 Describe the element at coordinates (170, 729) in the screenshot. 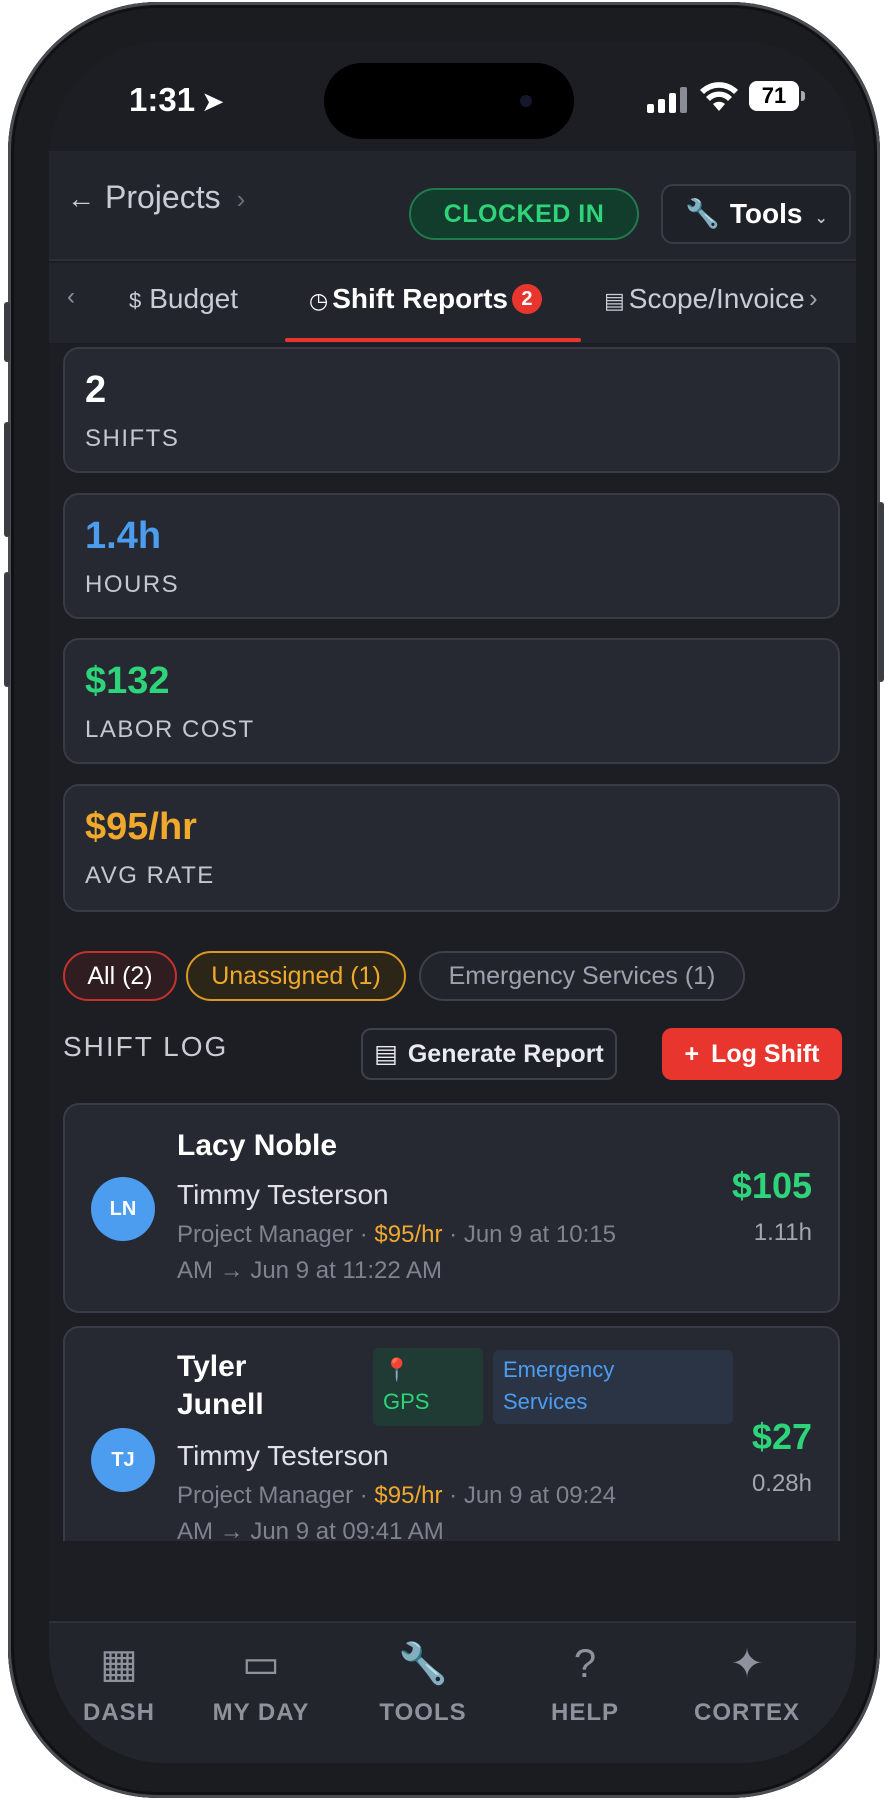

I see `stat-label: LABOR COST` at that location.